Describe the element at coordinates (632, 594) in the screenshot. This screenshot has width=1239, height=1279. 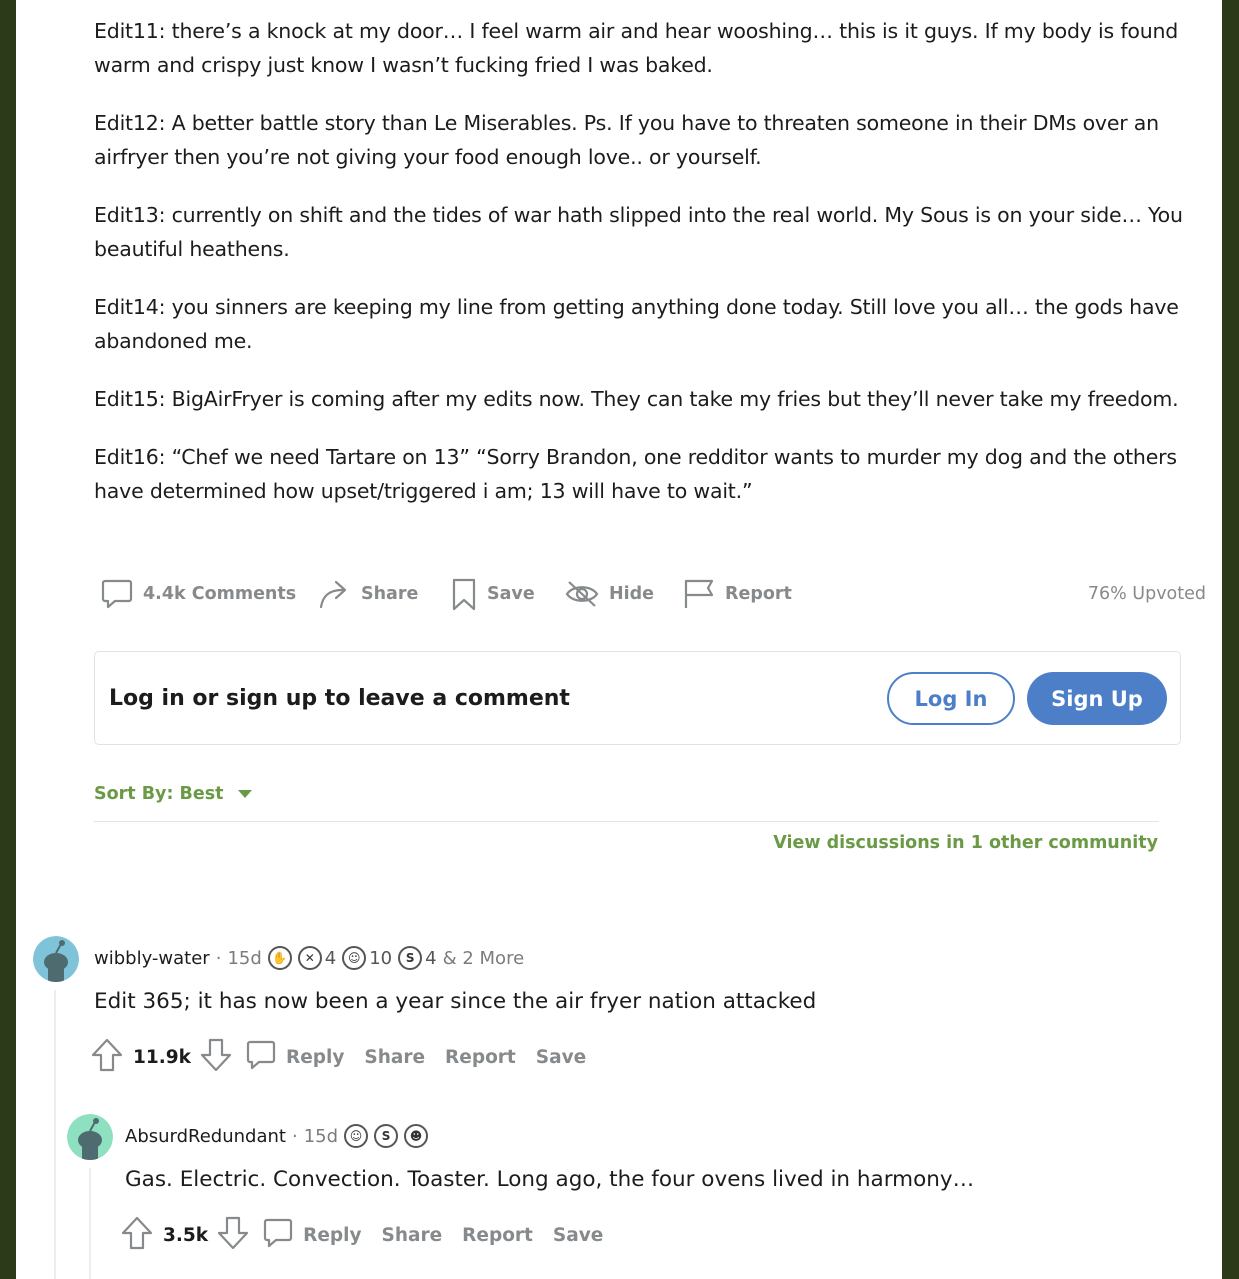
I see `hide-label: Hide` at that location.